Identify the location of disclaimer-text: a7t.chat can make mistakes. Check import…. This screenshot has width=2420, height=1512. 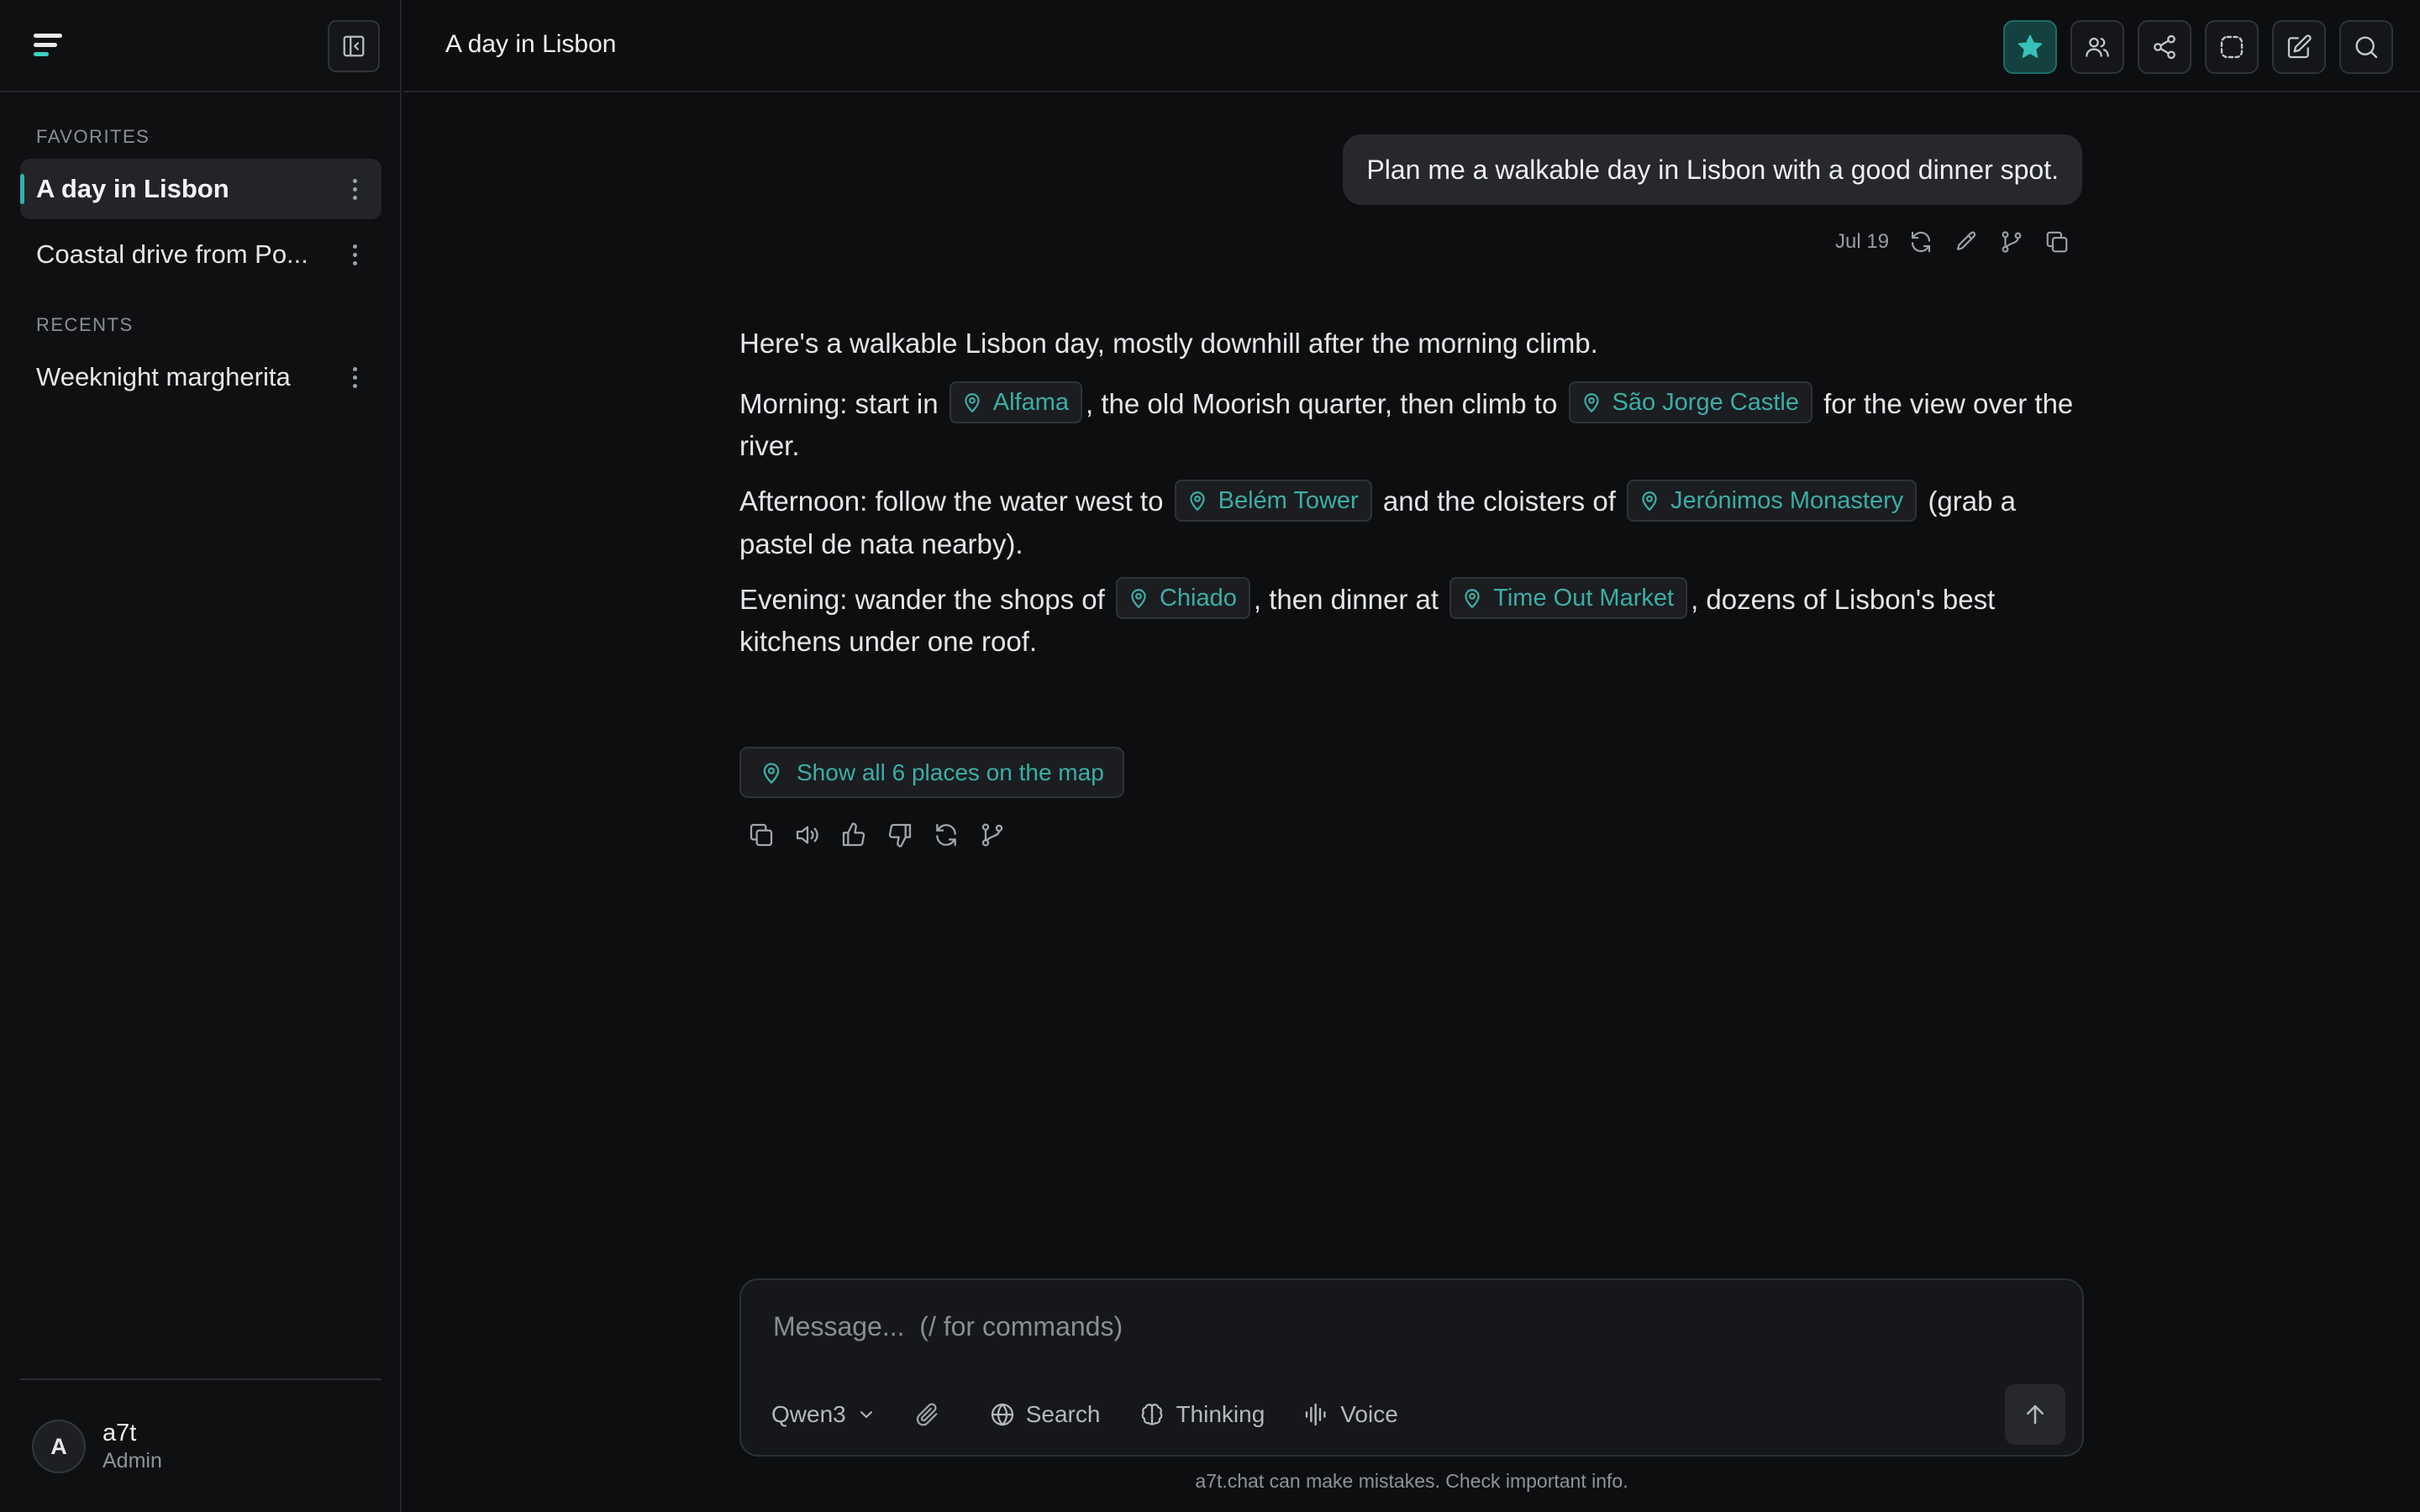
(1411, 1481).